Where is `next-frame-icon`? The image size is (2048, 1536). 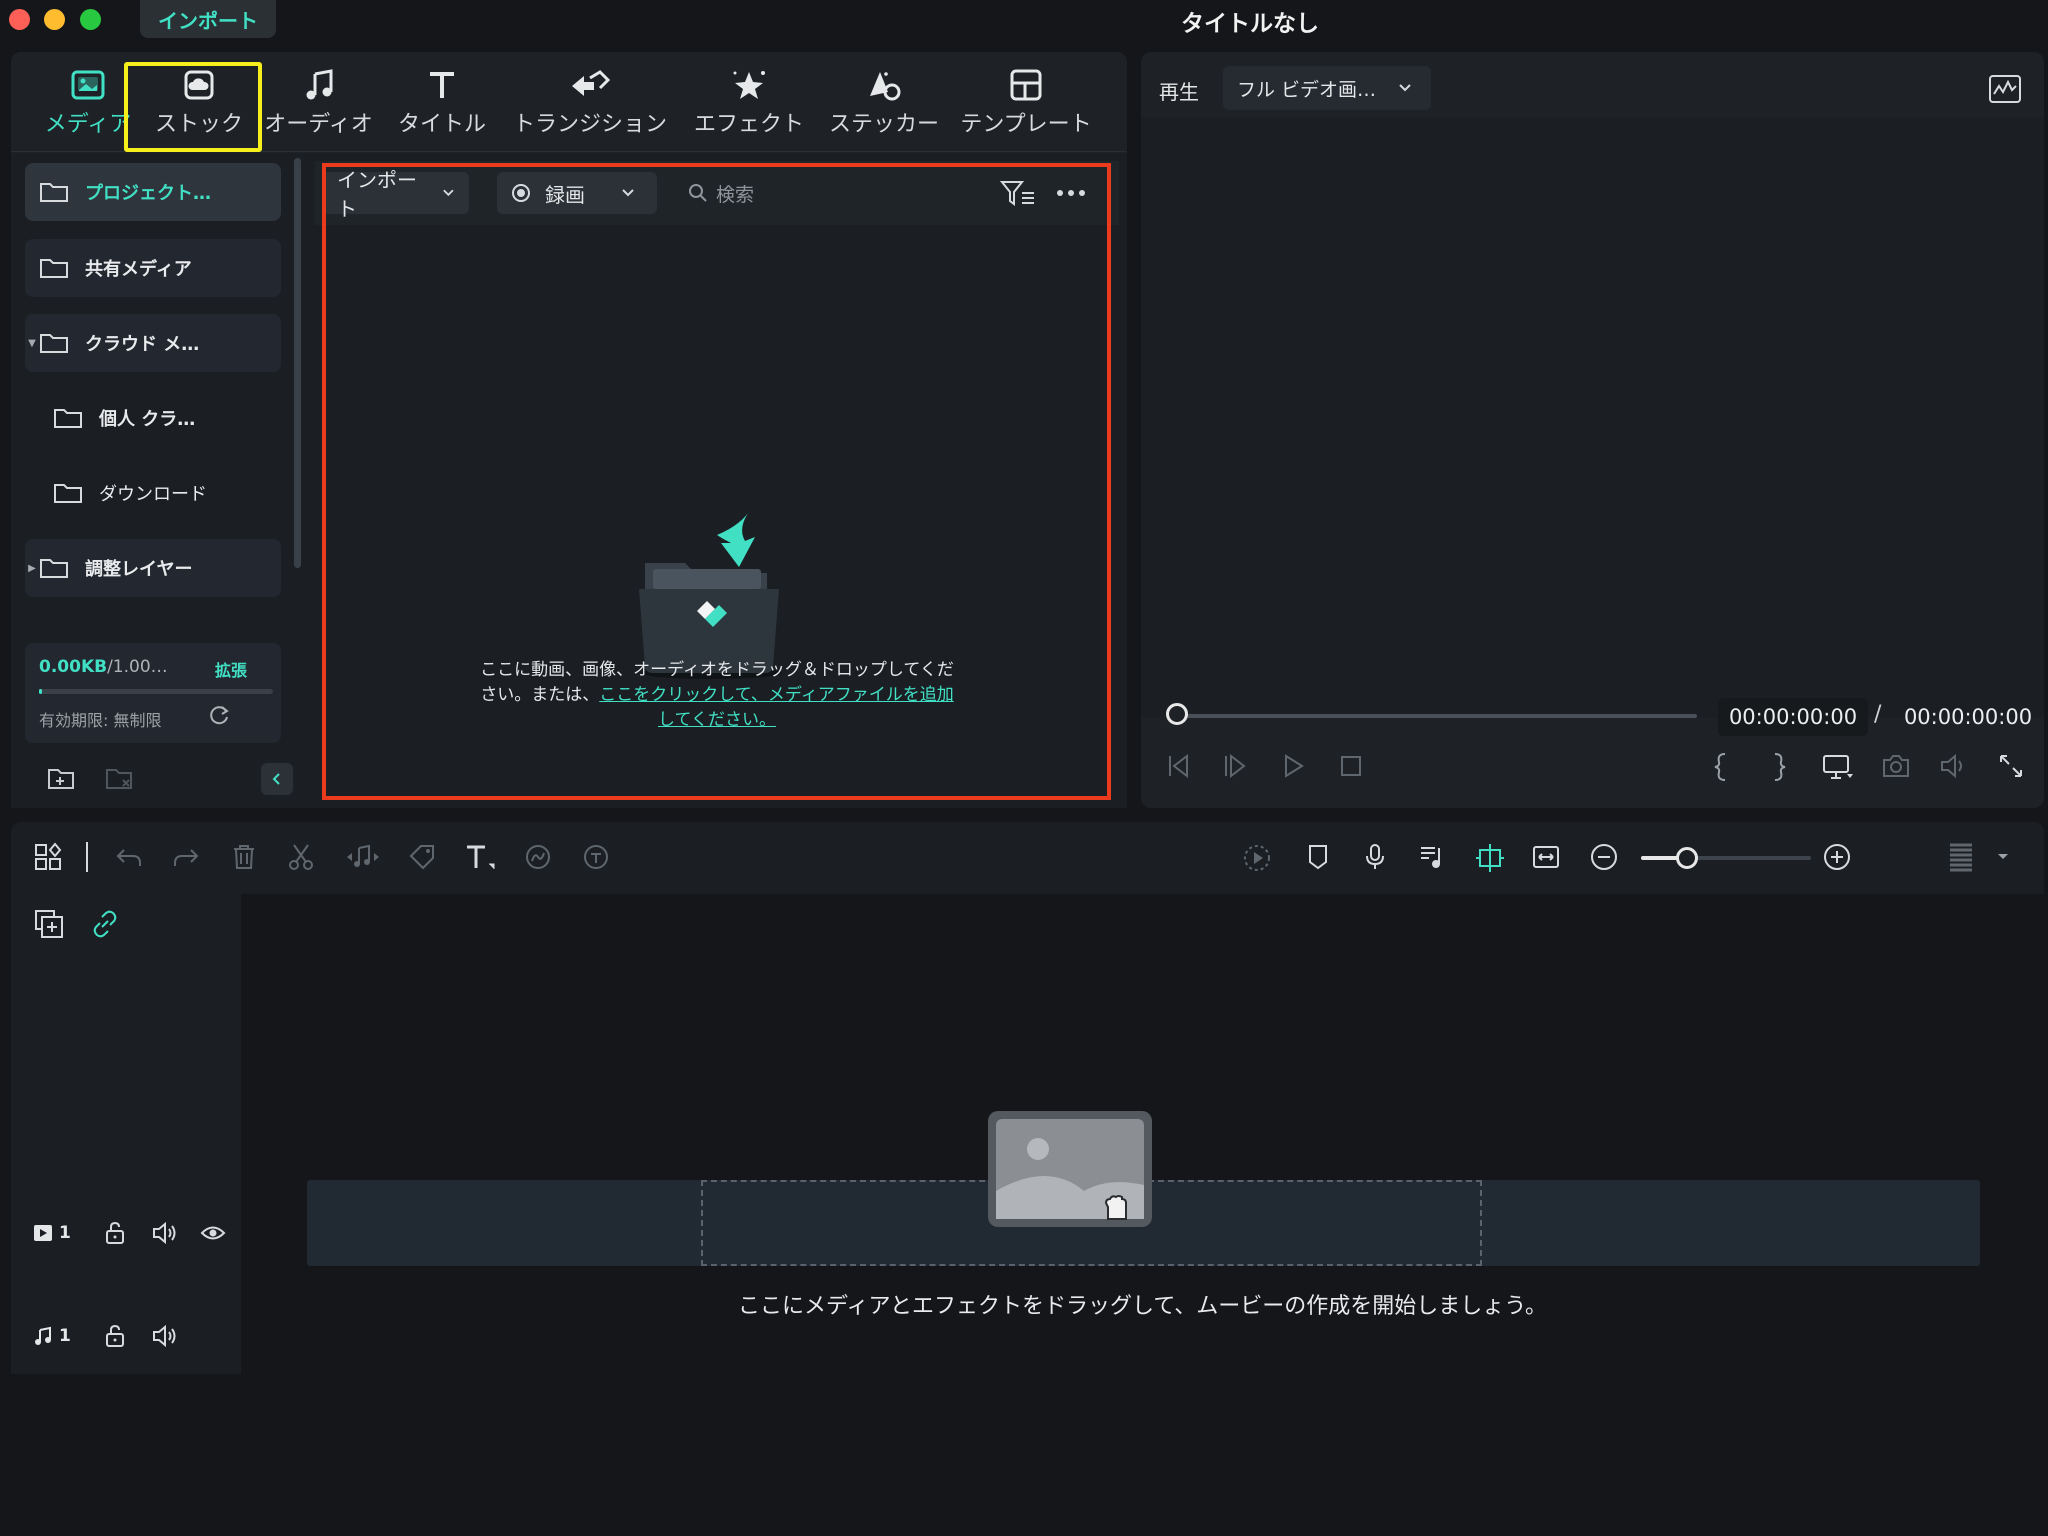 next-frame-icon is located at coordinates (1235, 766).